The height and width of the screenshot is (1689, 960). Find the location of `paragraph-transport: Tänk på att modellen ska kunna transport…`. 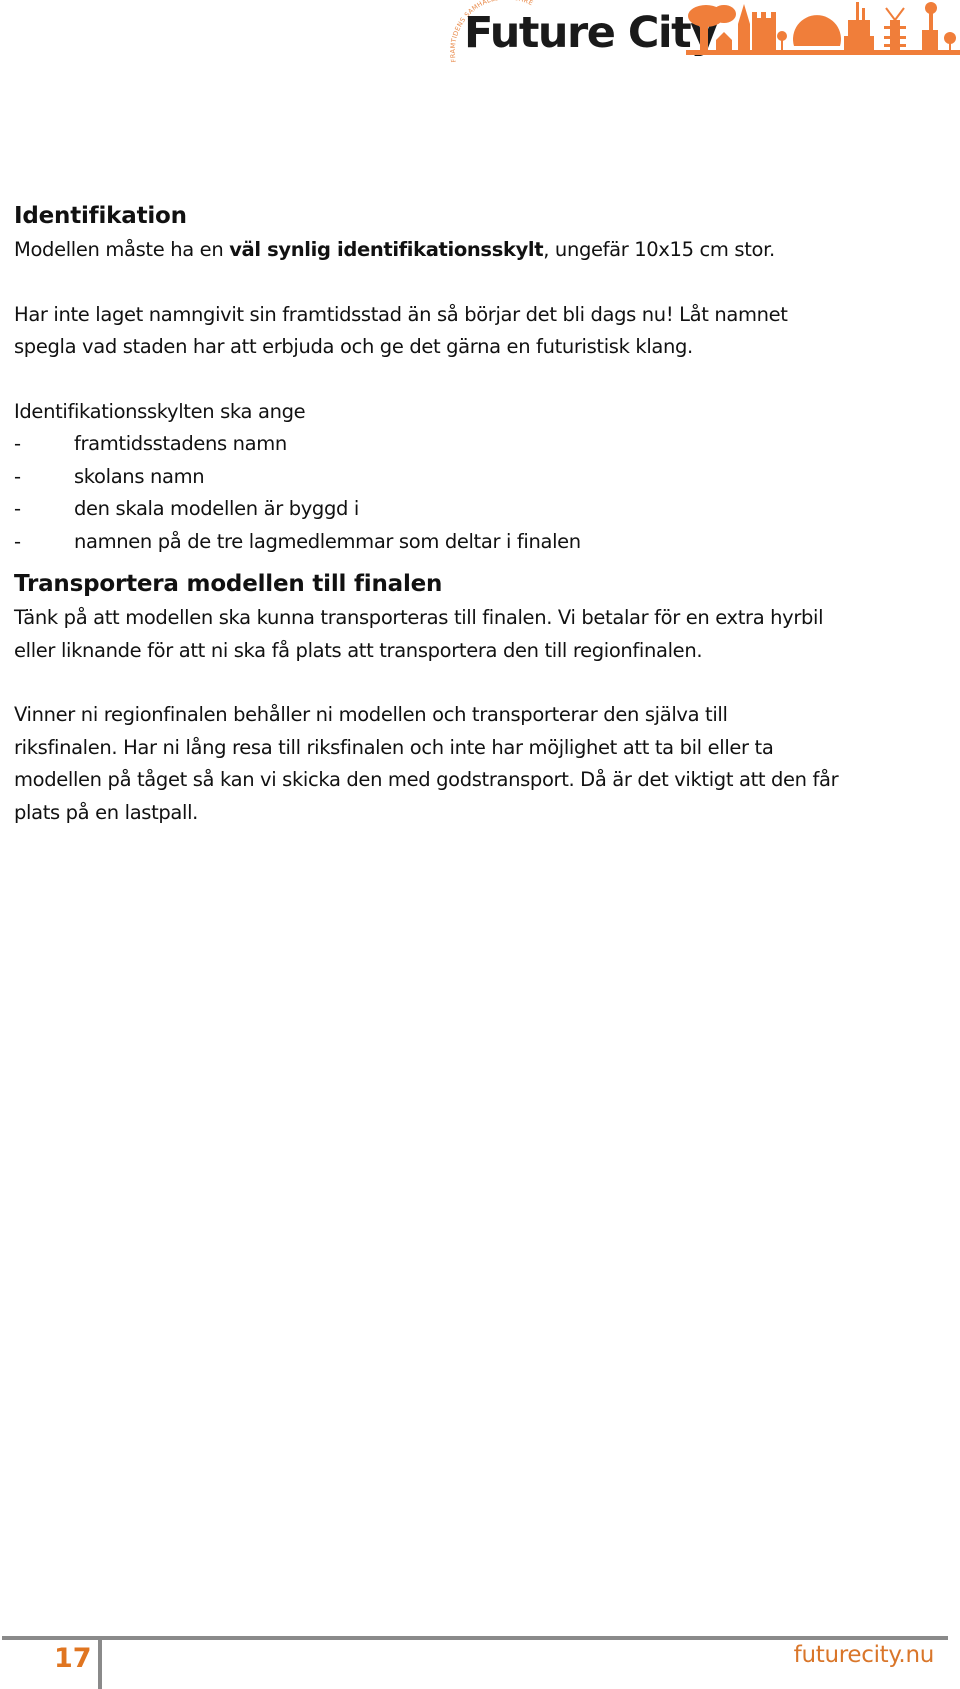

paragraph-transport: Tänk på att modellen ska kunna transport… is located at coordinates (479, 634).